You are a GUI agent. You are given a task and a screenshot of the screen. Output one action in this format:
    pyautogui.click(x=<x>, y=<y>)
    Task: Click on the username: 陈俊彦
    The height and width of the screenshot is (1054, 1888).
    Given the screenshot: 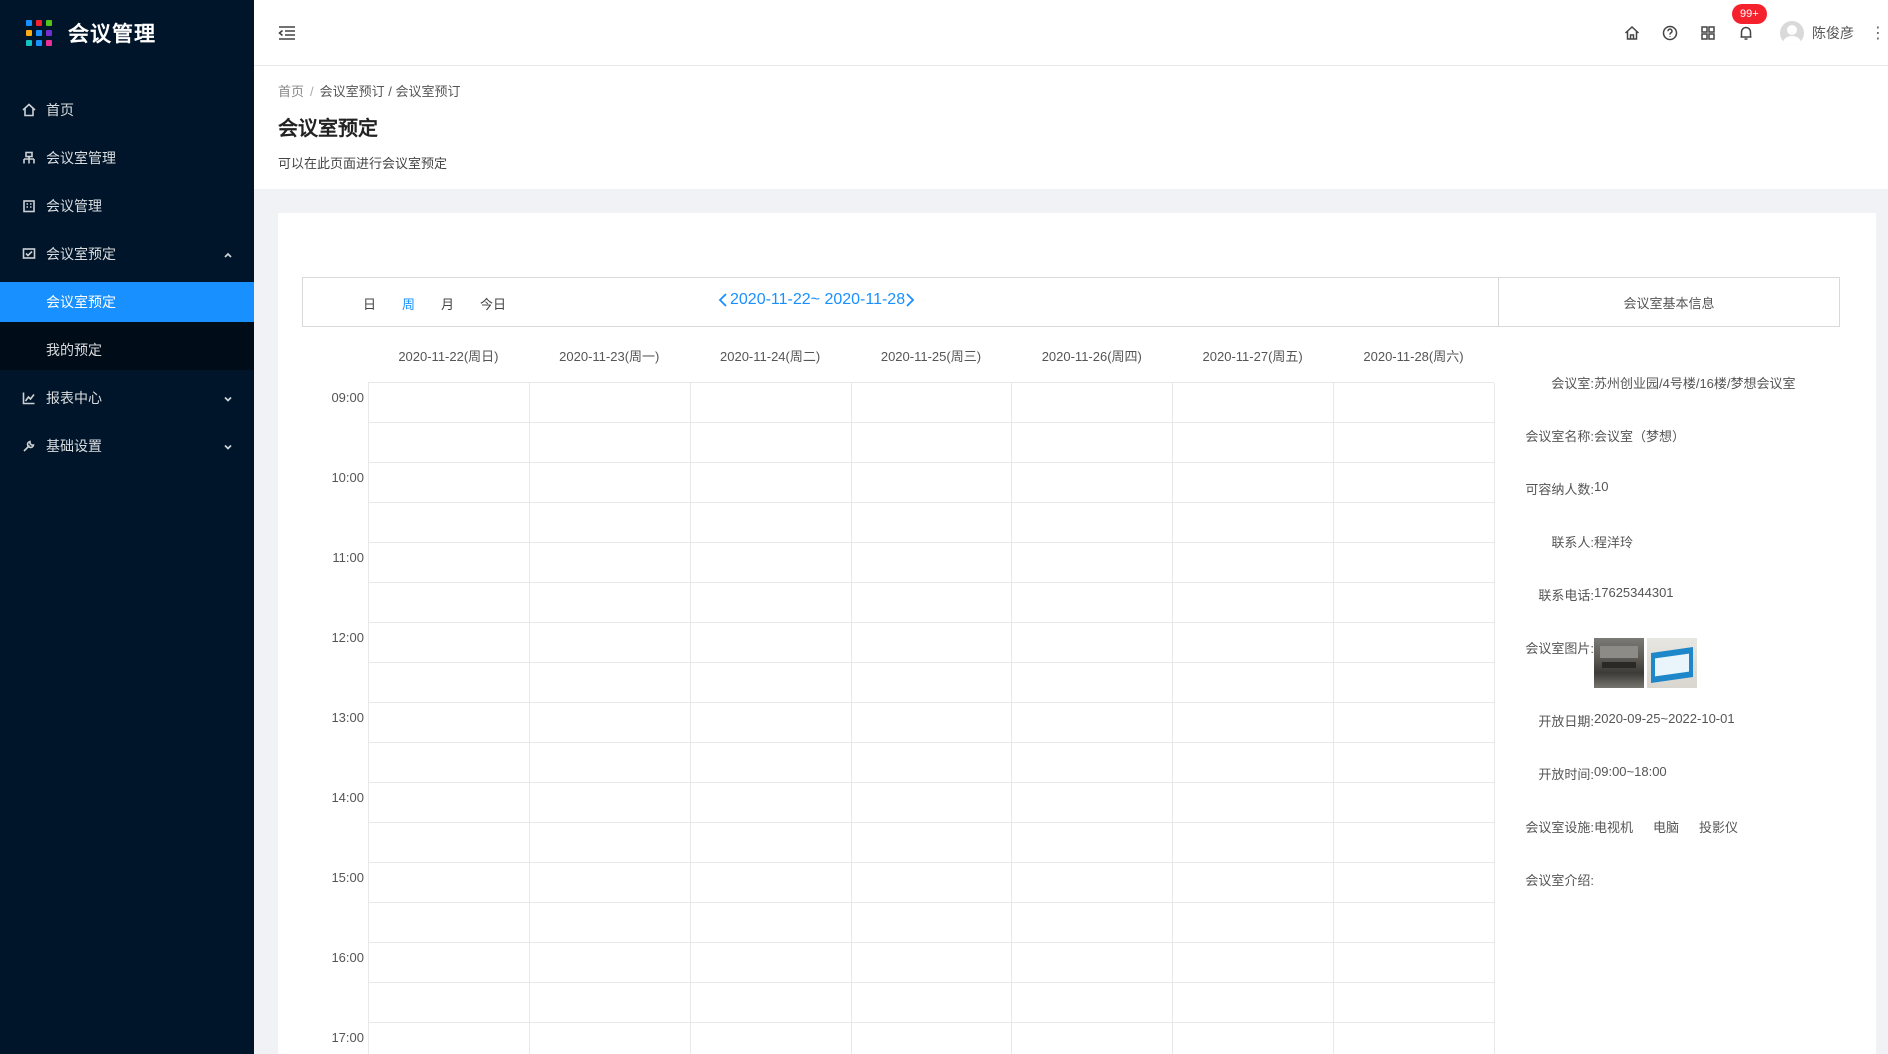 What is the action you would take?
    pyautogui.click(x=1833, y=33)
    